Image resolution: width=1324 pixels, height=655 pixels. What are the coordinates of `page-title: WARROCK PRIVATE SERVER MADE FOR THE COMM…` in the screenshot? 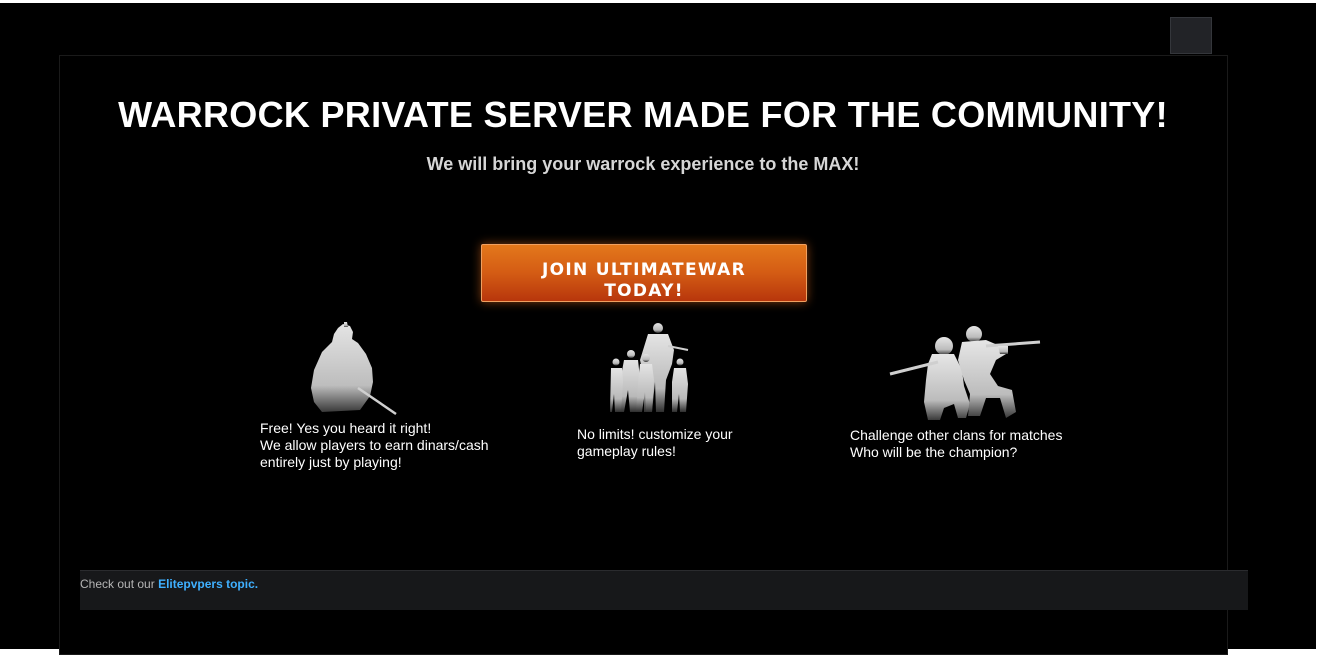 It's located at (643, 114).